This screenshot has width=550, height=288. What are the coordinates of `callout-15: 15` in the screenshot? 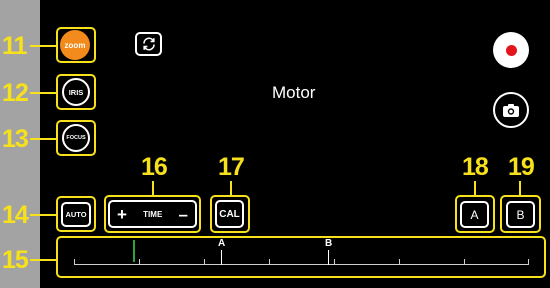 It's located at (15, 260).